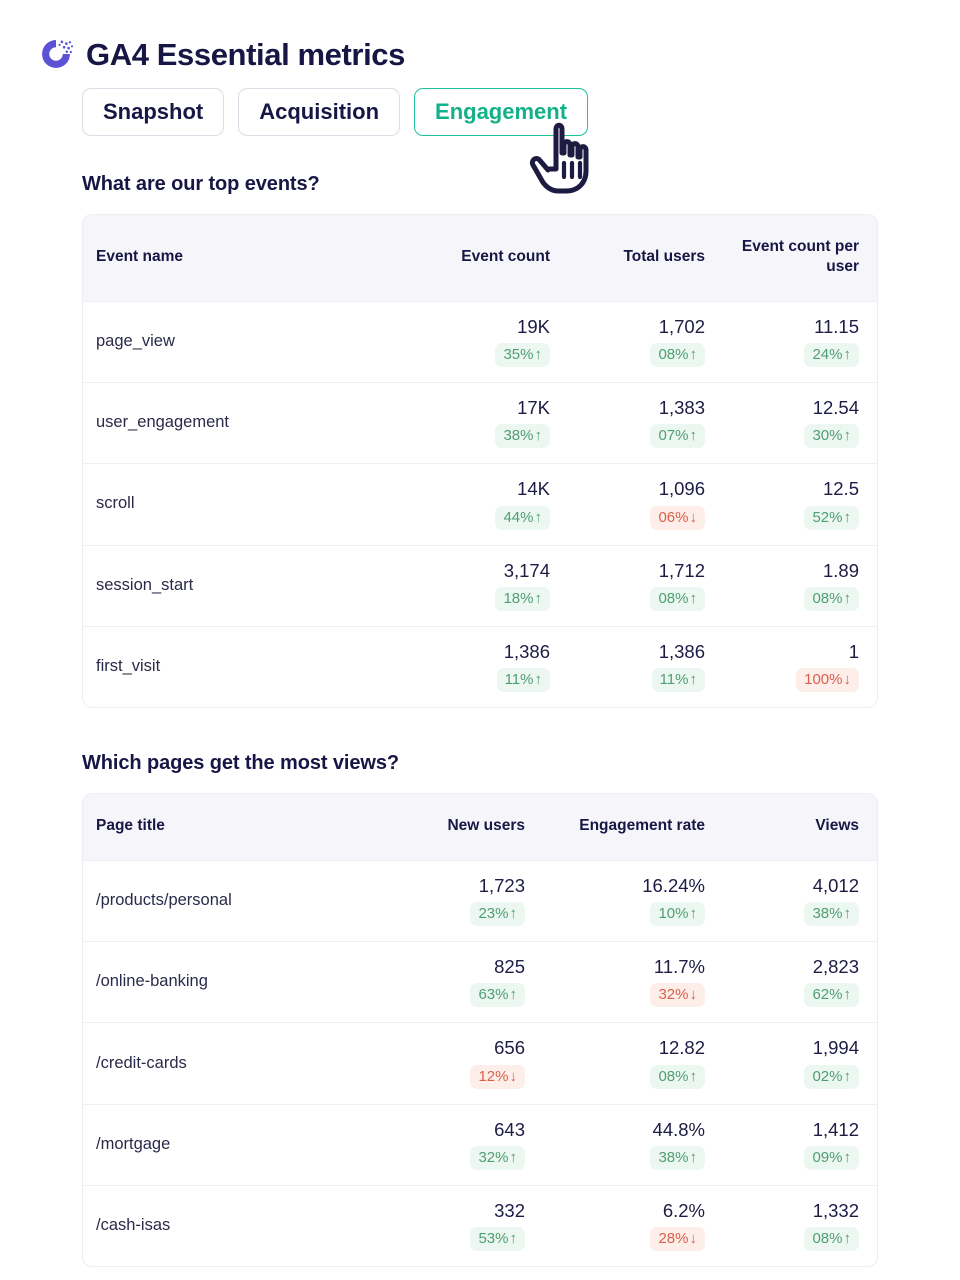 The image size is (960, 1280). I want to click on delta-value: 28%, so click(673, 1239).